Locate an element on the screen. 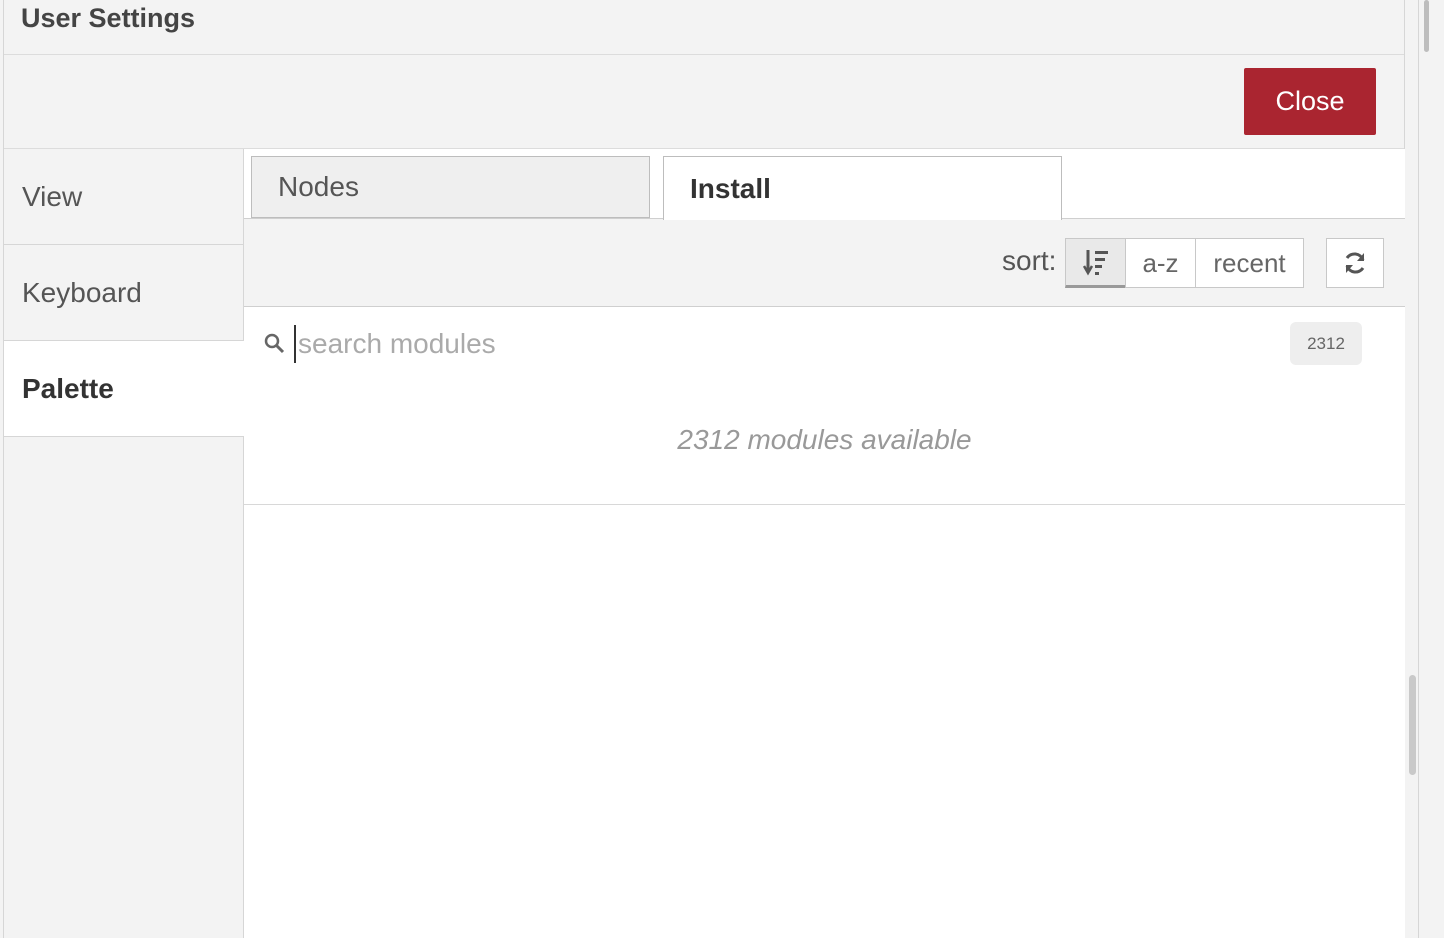 Image resolution: width=1444 pixels, height=938 pixels. sidebar-item-palette: Palette is located at coordinates (124, 389).